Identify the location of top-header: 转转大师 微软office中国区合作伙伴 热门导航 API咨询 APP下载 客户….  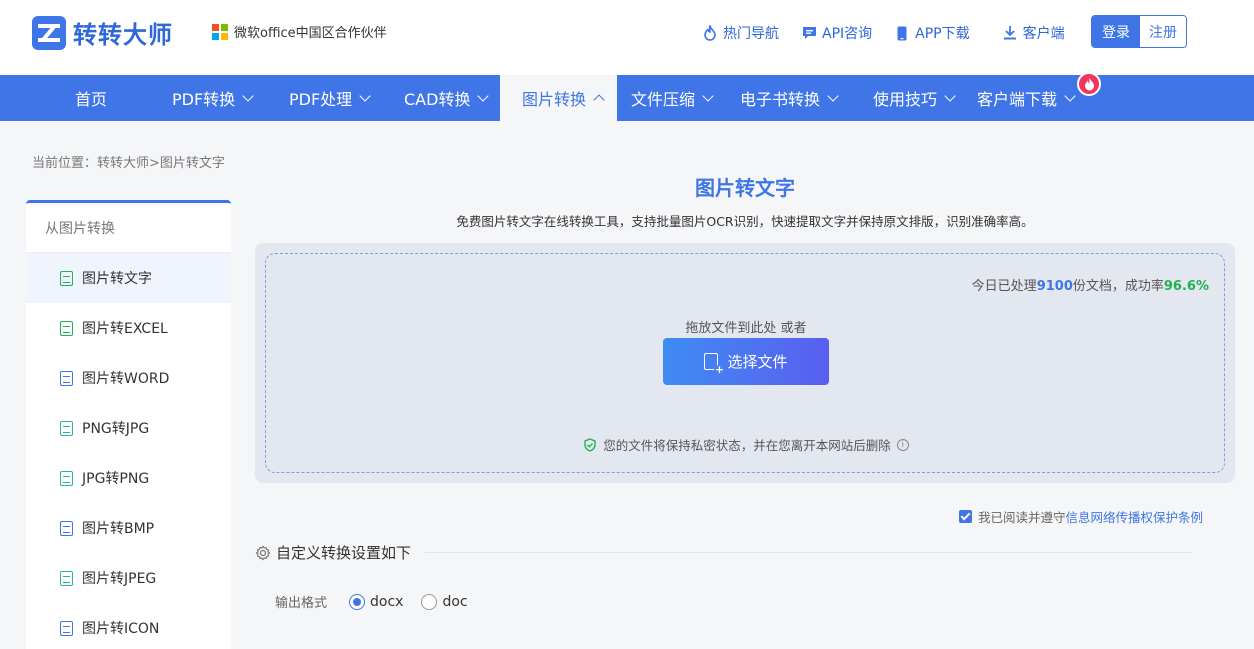
(627, 37).